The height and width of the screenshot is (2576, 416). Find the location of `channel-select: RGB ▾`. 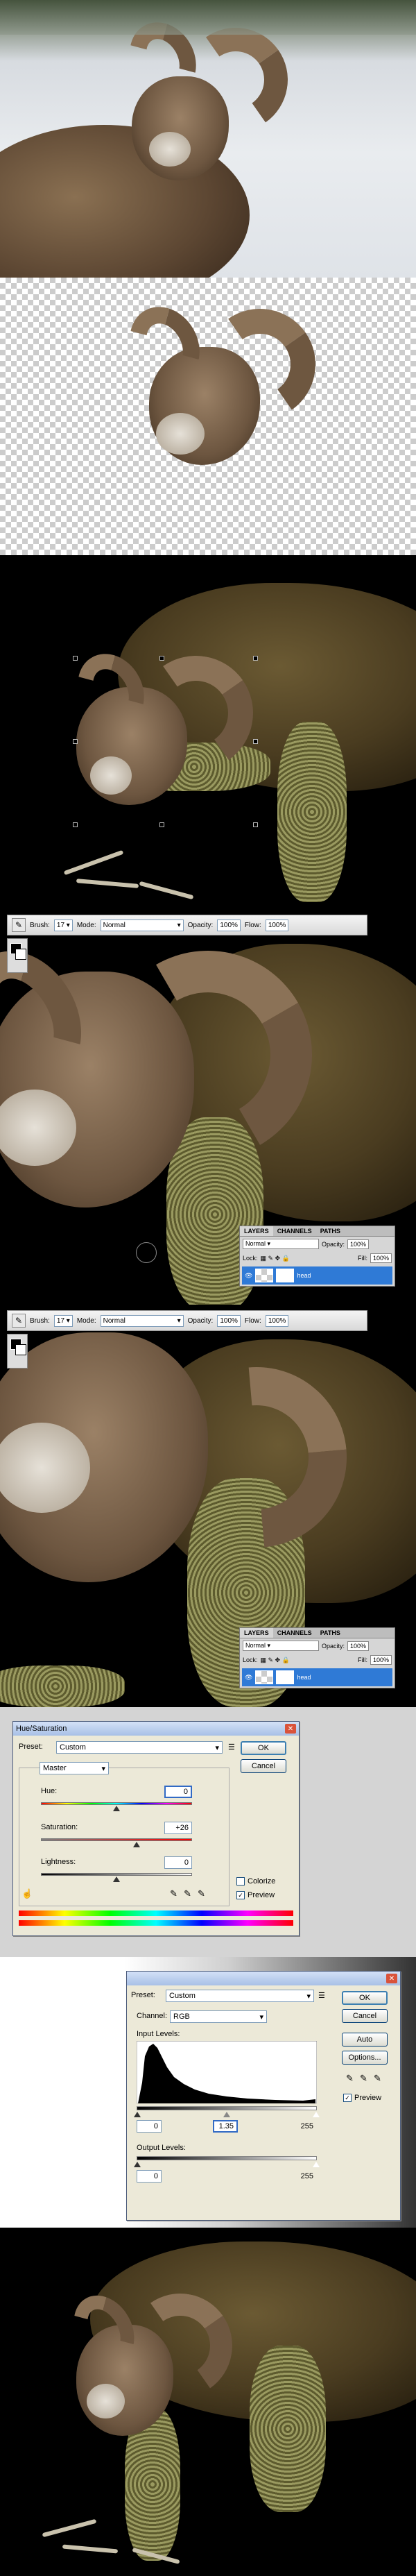

channel-select: RGB ▾ is located at coordinates (218, 2017).